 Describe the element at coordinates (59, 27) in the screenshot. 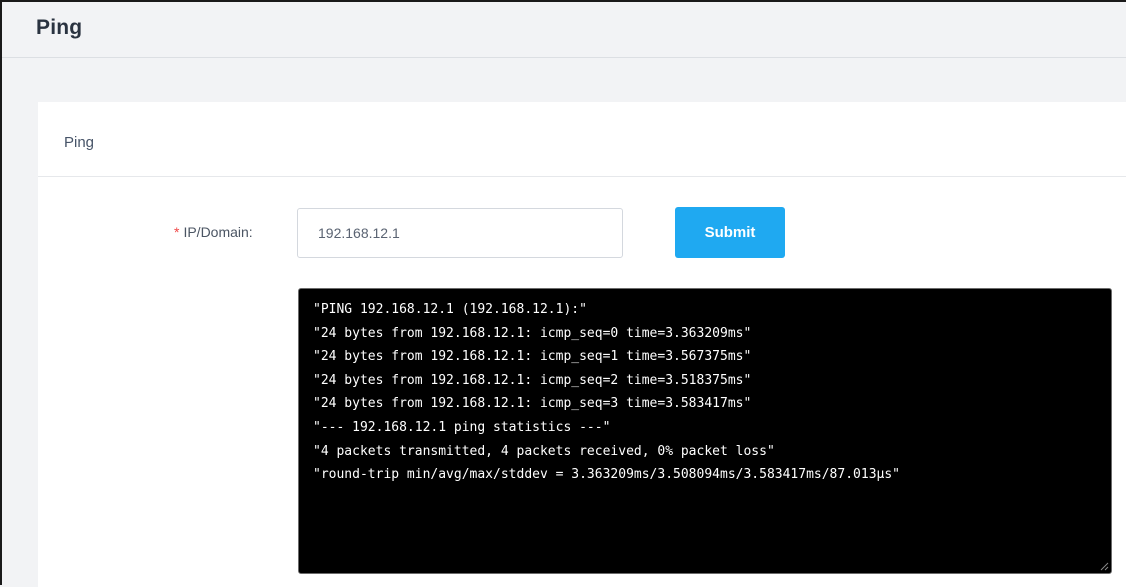

I see `page-title: Ping` at that location.